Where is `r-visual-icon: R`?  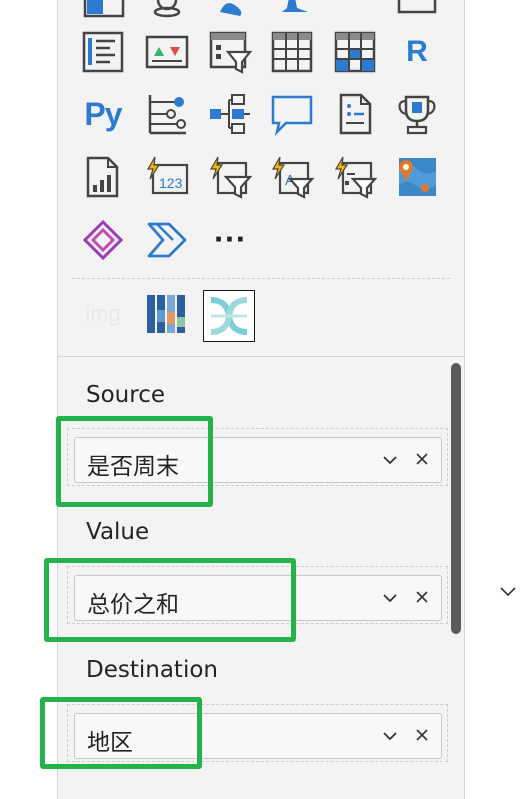 r-visual-icon: R is located at coordinates (417, 52).